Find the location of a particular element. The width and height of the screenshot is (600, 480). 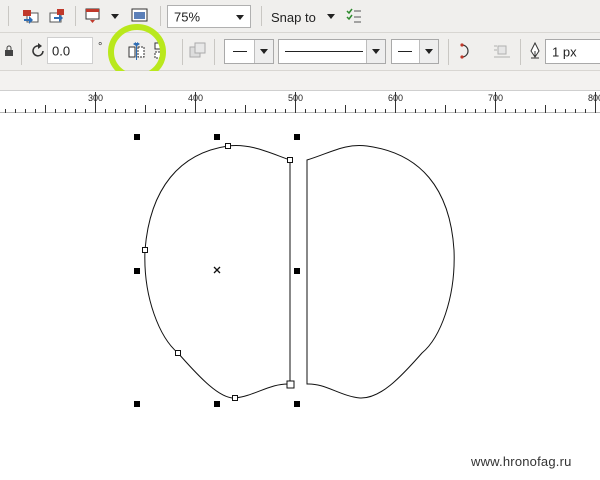

convert-to-curves-icon is located at coordinates (198, 51).